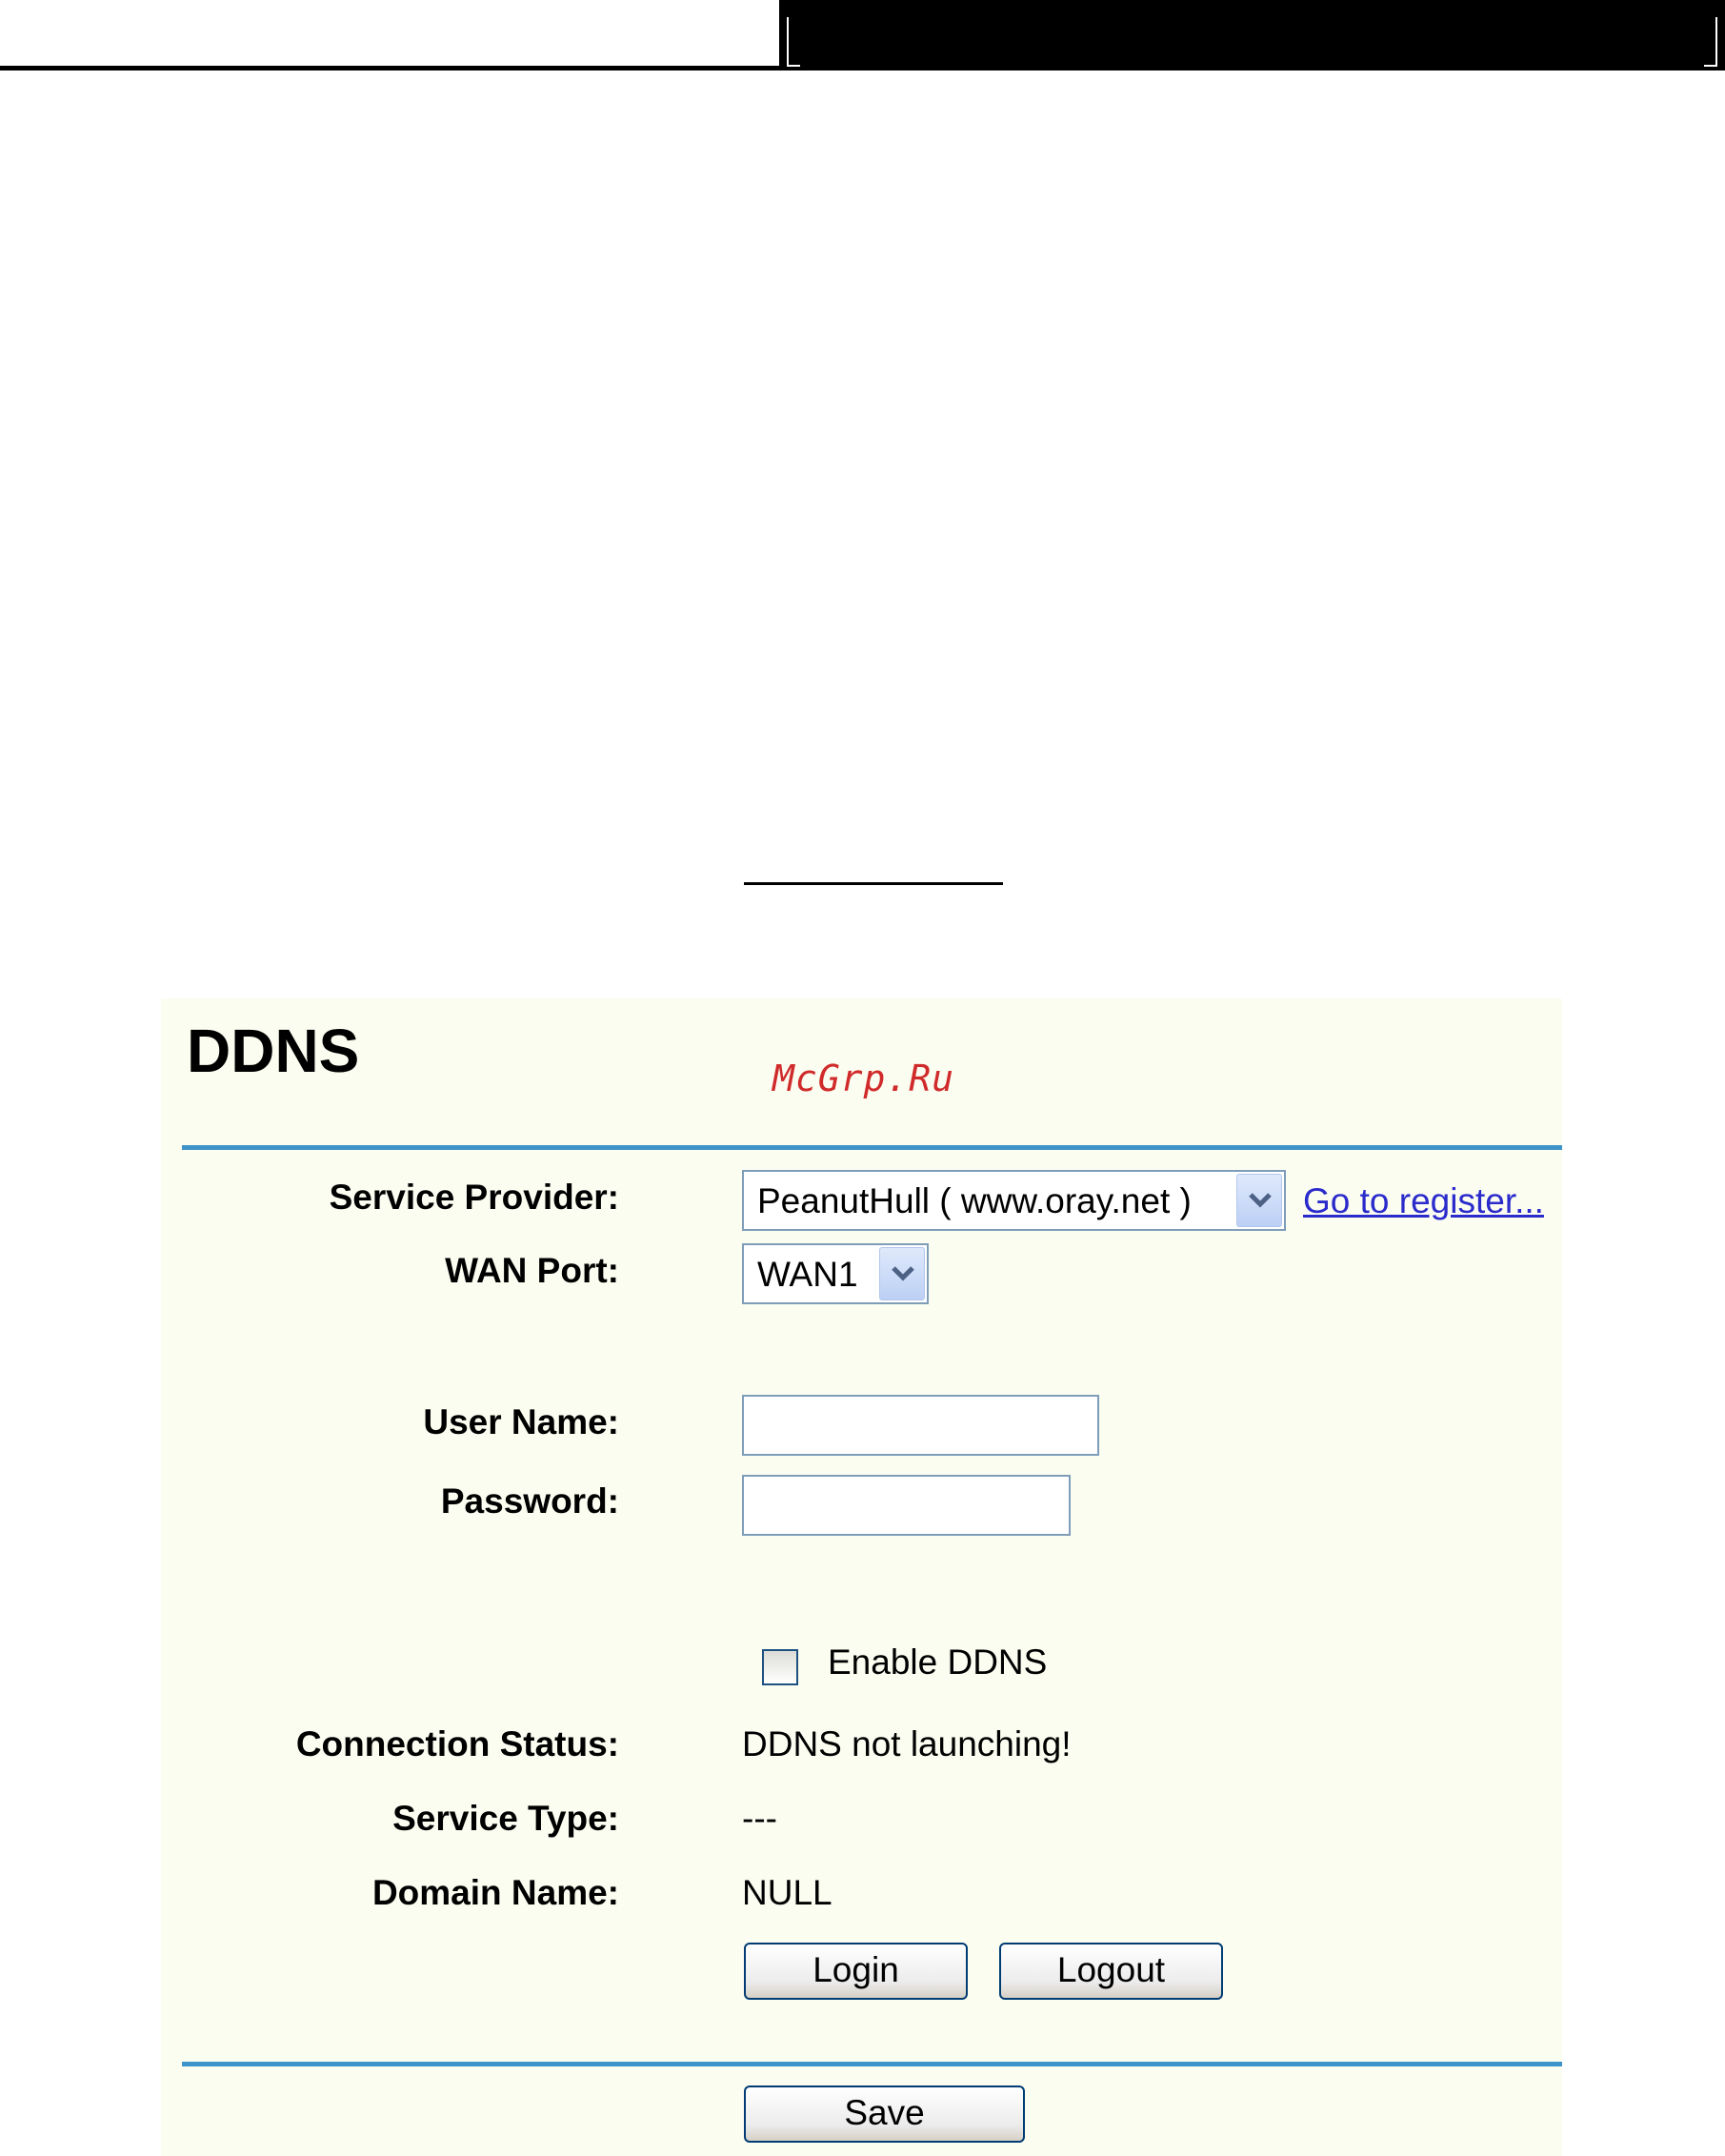 The height and width of the screenshot is (2156, 1725). What do you see at coordinates (457, 1743) in the screenshot?
I see `connection-status-label: Connection Status:` at bounding box center [457, 1743].